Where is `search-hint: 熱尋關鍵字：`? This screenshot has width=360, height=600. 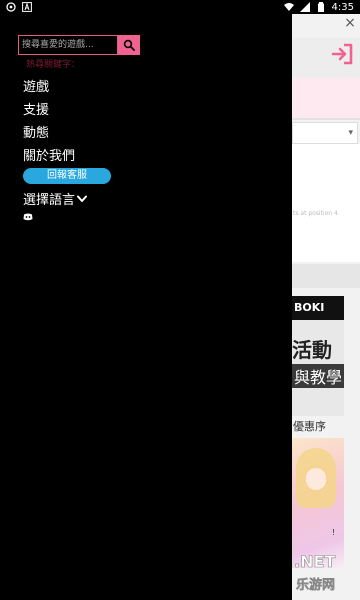 search-hint: 熱尋關鍵字： is located at coordinates (53, 65).